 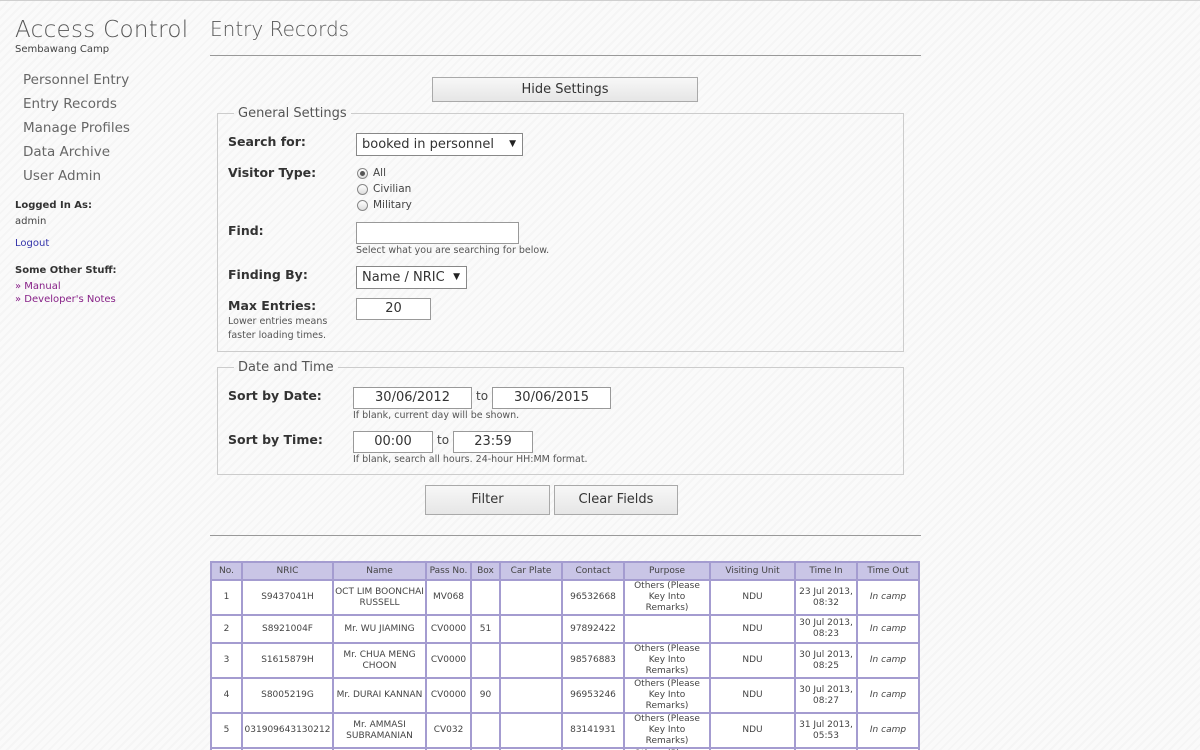 I want to click on date-from-input: 30/06/2012, so click(x=412, y=398).